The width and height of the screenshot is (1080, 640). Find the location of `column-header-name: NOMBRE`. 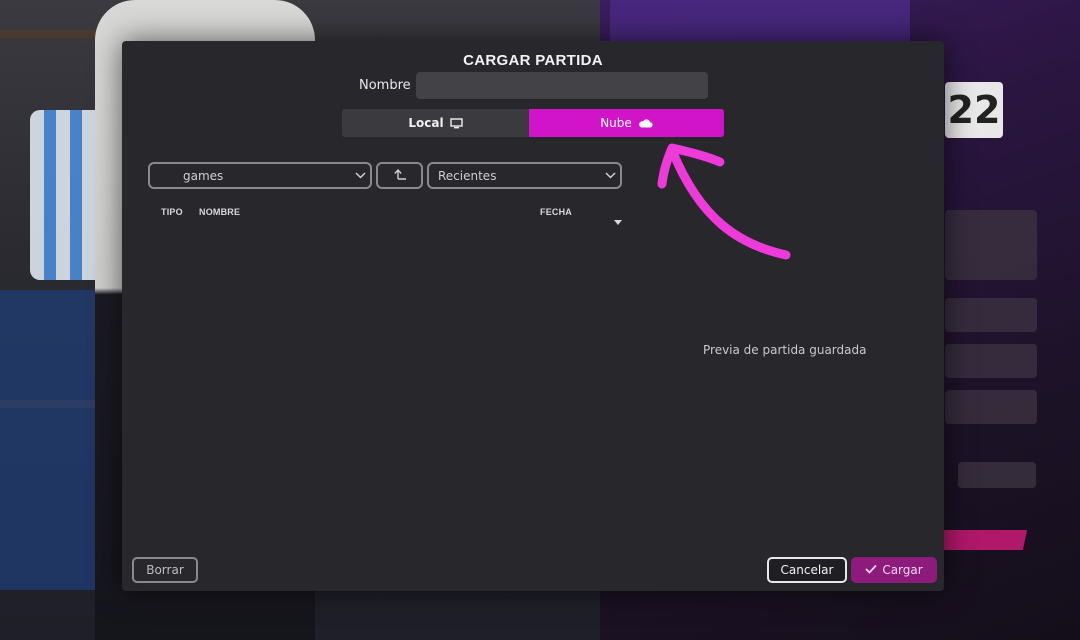

column-header-name: NOMBRE is located at coordinates (219, 212).